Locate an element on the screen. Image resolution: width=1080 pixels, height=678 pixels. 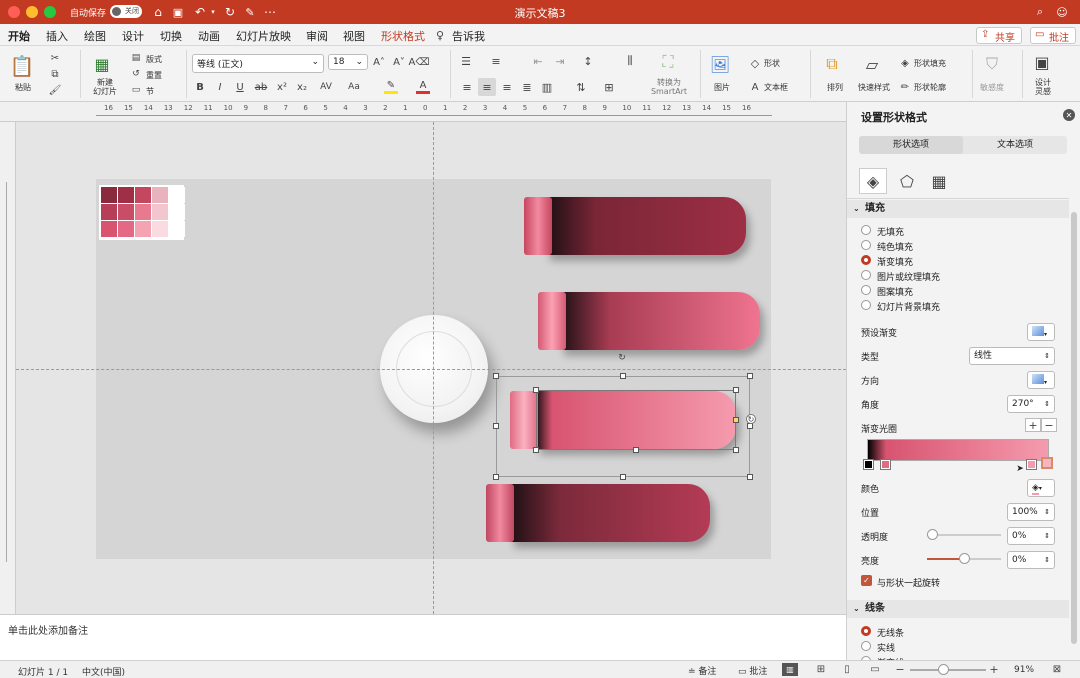
rotate-with-shape-checkbox: ✓ is located at coordinates (866, 580).